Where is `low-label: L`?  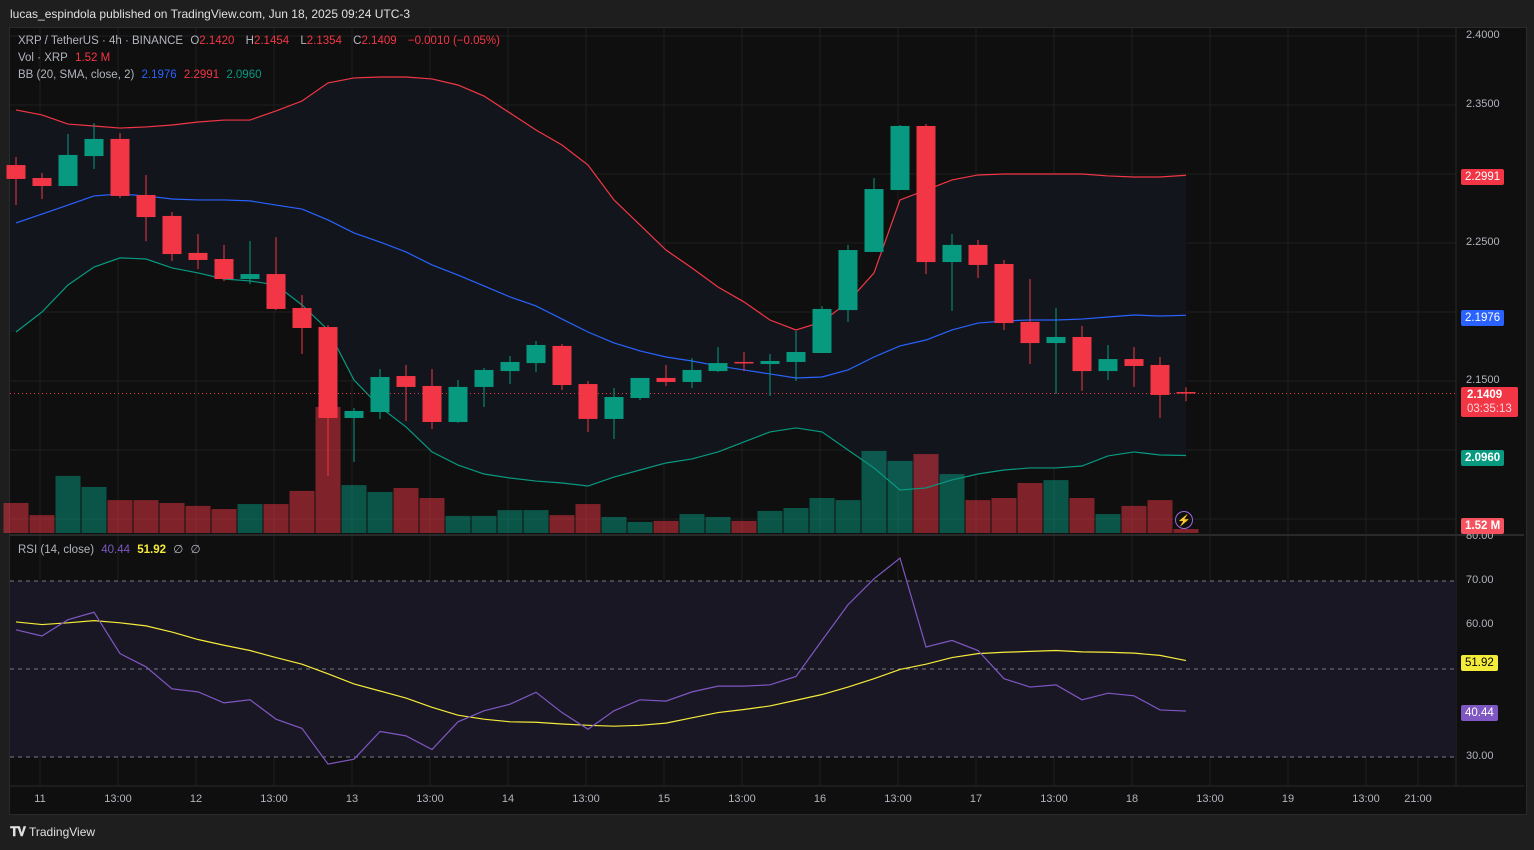
low-label: L is located at coordinates (303, 41).